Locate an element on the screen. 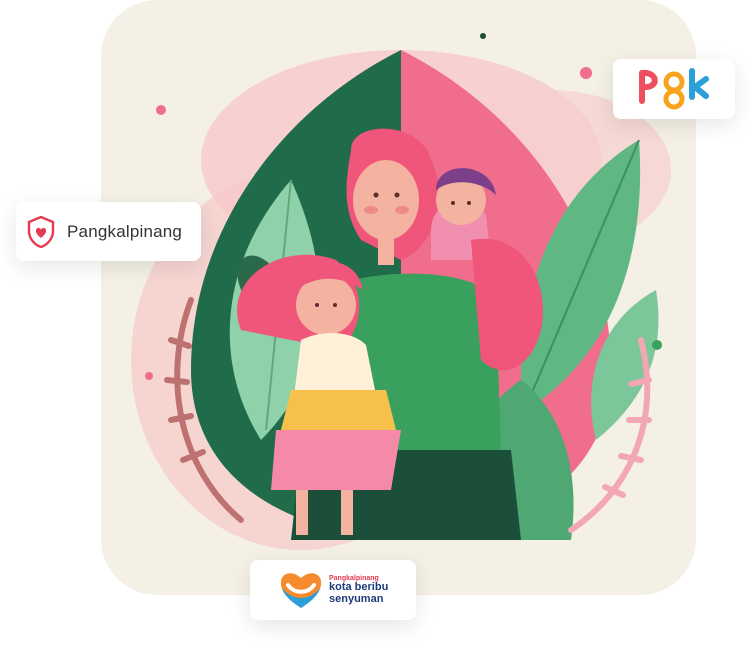  slogan-line-2: senyuman is located at coordinates (356, 598).